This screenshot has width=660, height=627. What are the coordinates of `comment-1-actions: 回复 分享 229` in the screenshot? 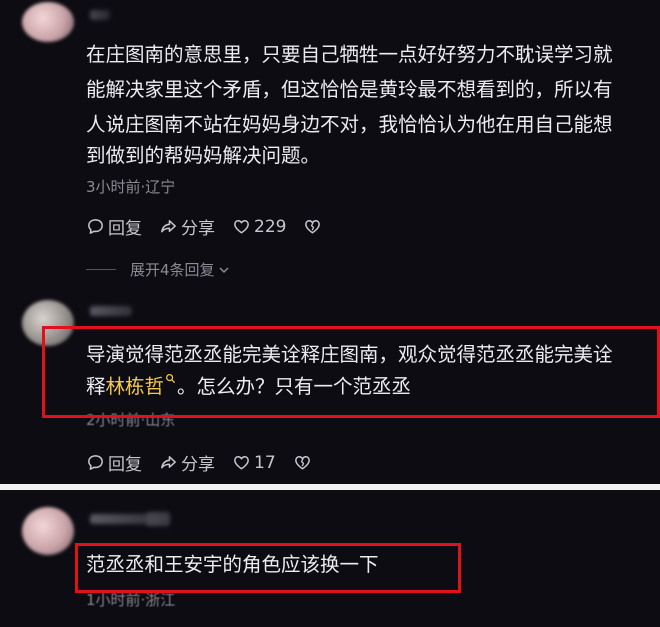 It's located at (214, 226).